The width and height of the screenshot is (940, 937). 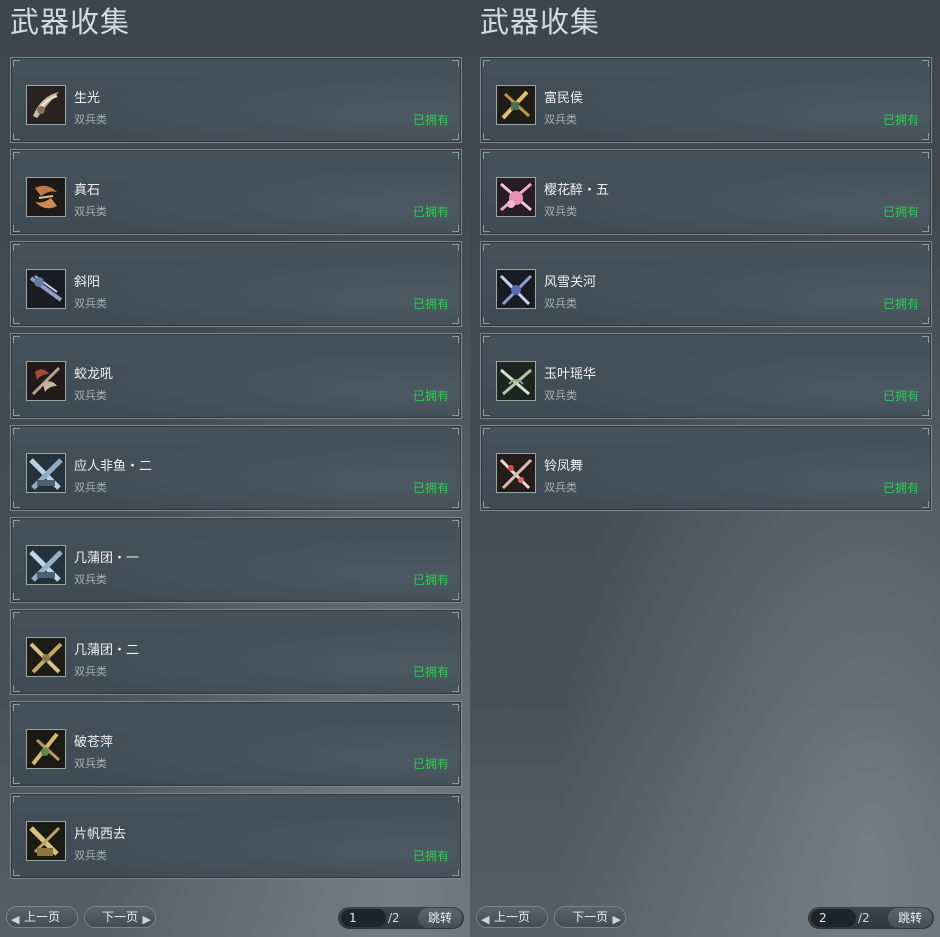 What do you see at coordinates (113, 466) in the screenshot?
I see `weapon-name: 应人非鱼・二` at bounding box center [113, 466].